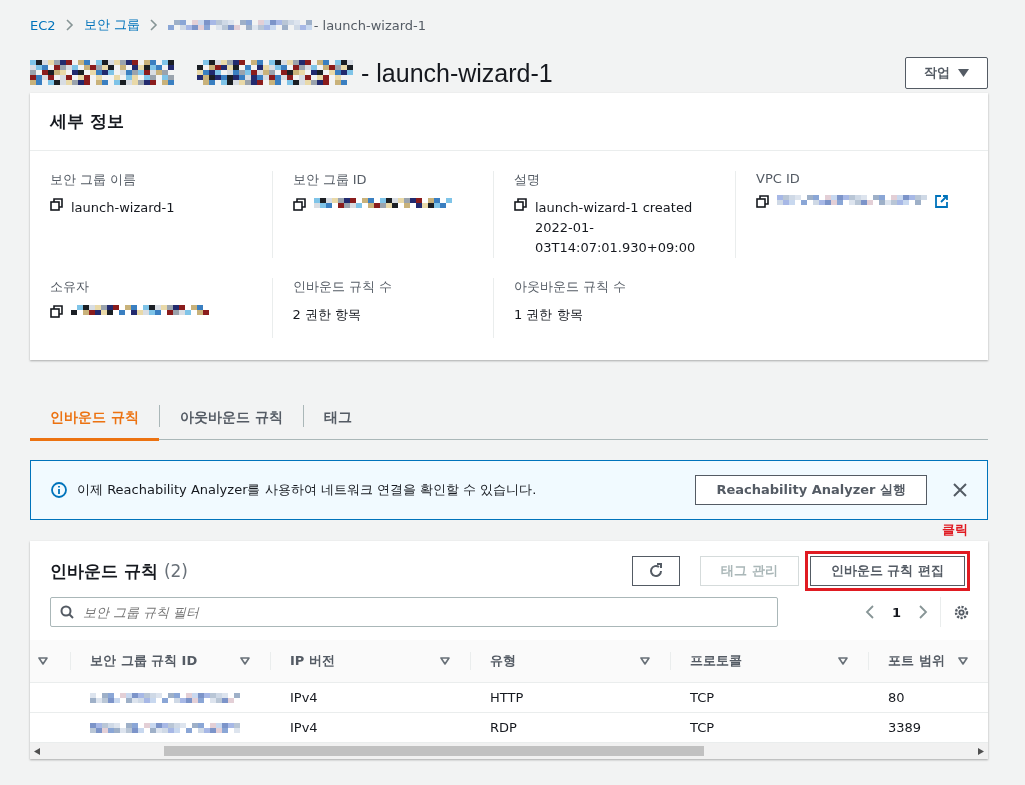 This screenshot has width=1025, height=785. What do you see at coordinates (503, 661) in the screenshot?
I see `column-header: 유형` at bounding box center [503, 661].